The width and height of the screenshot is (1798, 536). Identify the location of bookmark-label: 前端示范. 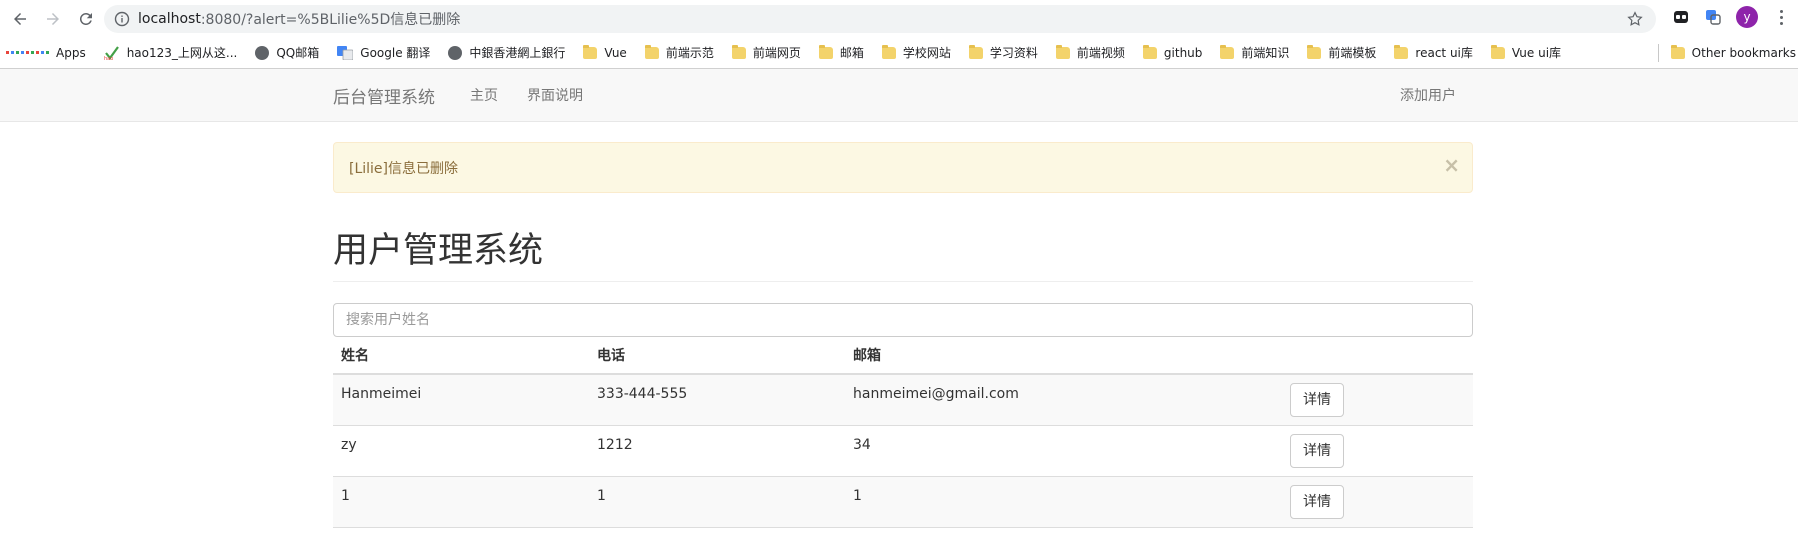
(689, 53).